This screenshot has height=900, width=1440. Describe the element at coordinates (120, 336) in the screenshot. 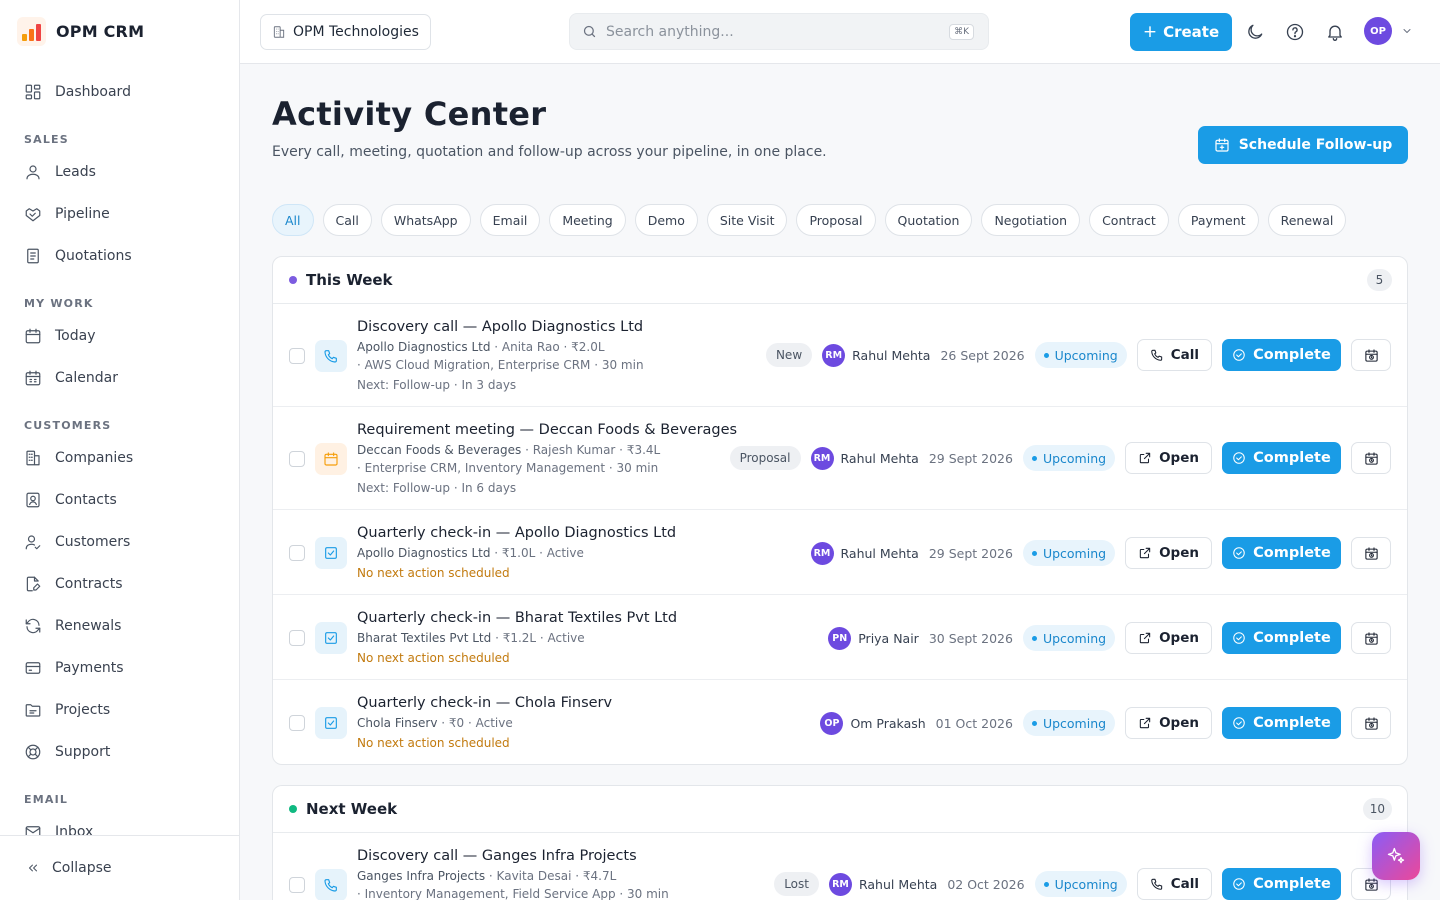

I see `sidebar-item-today: Today` at that location.